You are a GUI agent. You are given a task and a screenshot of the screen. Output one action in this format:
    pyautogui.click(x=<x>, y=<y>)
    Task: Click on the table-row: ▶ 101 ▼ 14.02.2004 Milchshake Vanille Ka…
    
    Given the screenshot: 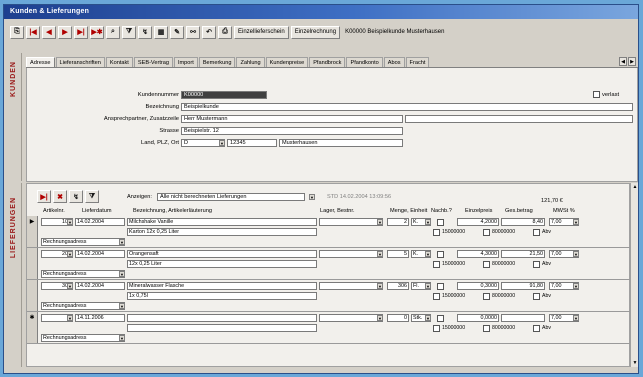 What is the action you would take?
    pyautogui.click(x=329, y=232)
    